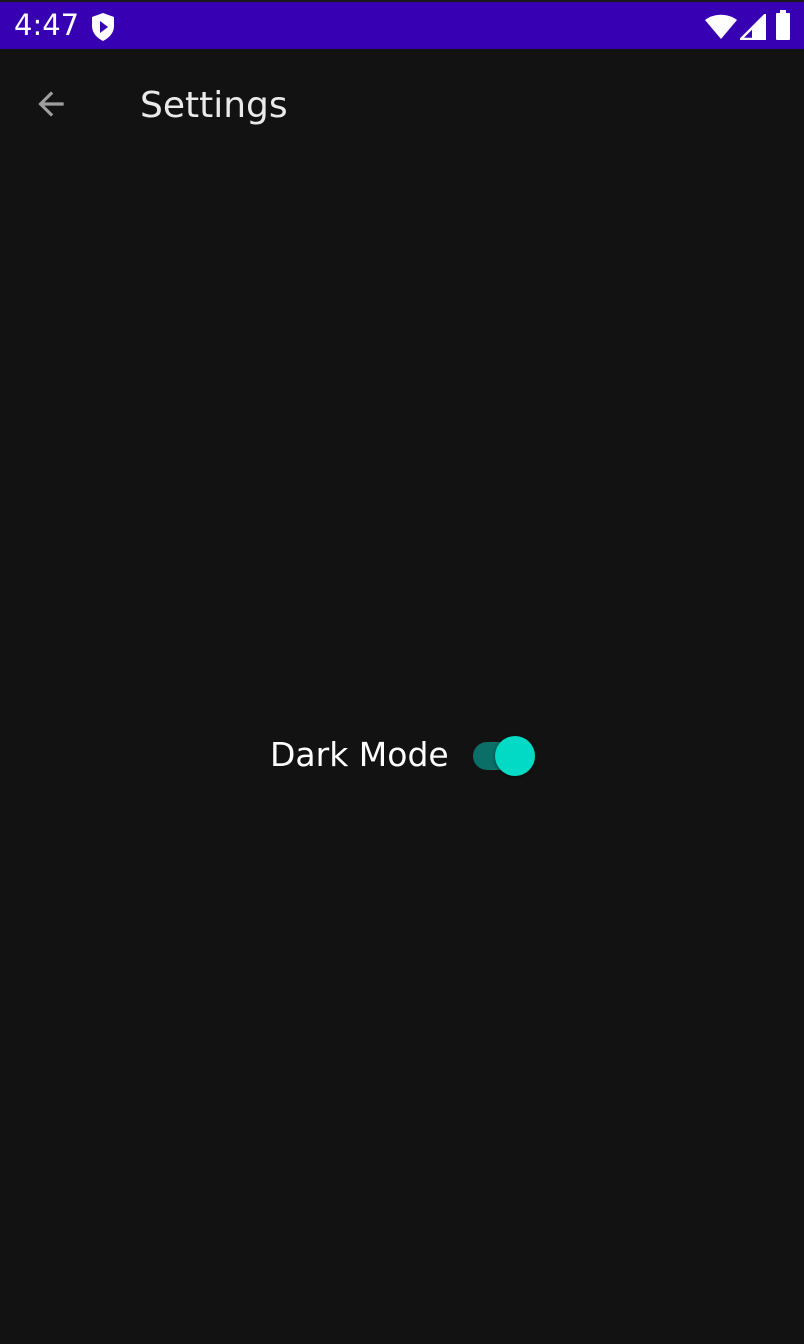  Describe the element at coordinates (359, 754) in the screenshot. I see `dark-mode-label: Dark Mode` at that location.